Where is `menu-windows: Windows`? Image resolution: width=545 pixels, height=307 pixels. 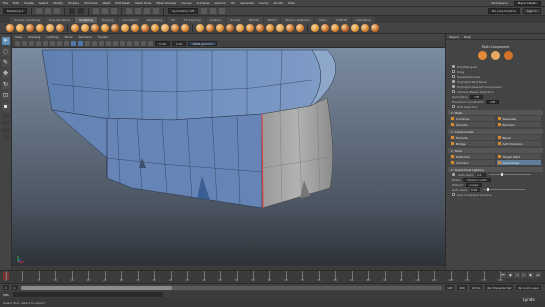
menu-windows: Windows is located at coordinates (90, 3).